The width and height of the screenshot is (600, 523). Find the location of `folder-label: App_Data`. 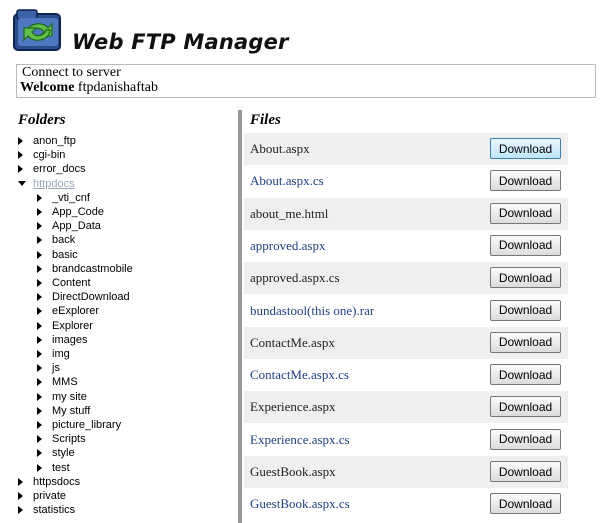

folder-label: App_Data is located at coordinates (76, 226).